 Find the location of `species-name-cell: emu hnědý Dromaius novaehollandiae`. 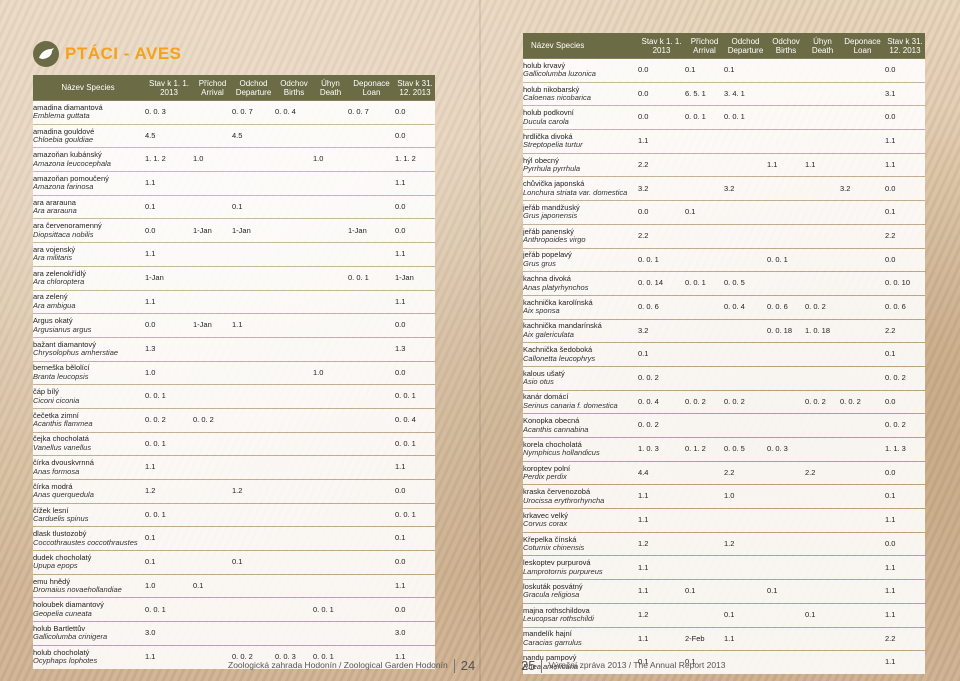

species-name-cell: emu hnědý Dromaius novaehollandiae is located at coordinates (89, 586).